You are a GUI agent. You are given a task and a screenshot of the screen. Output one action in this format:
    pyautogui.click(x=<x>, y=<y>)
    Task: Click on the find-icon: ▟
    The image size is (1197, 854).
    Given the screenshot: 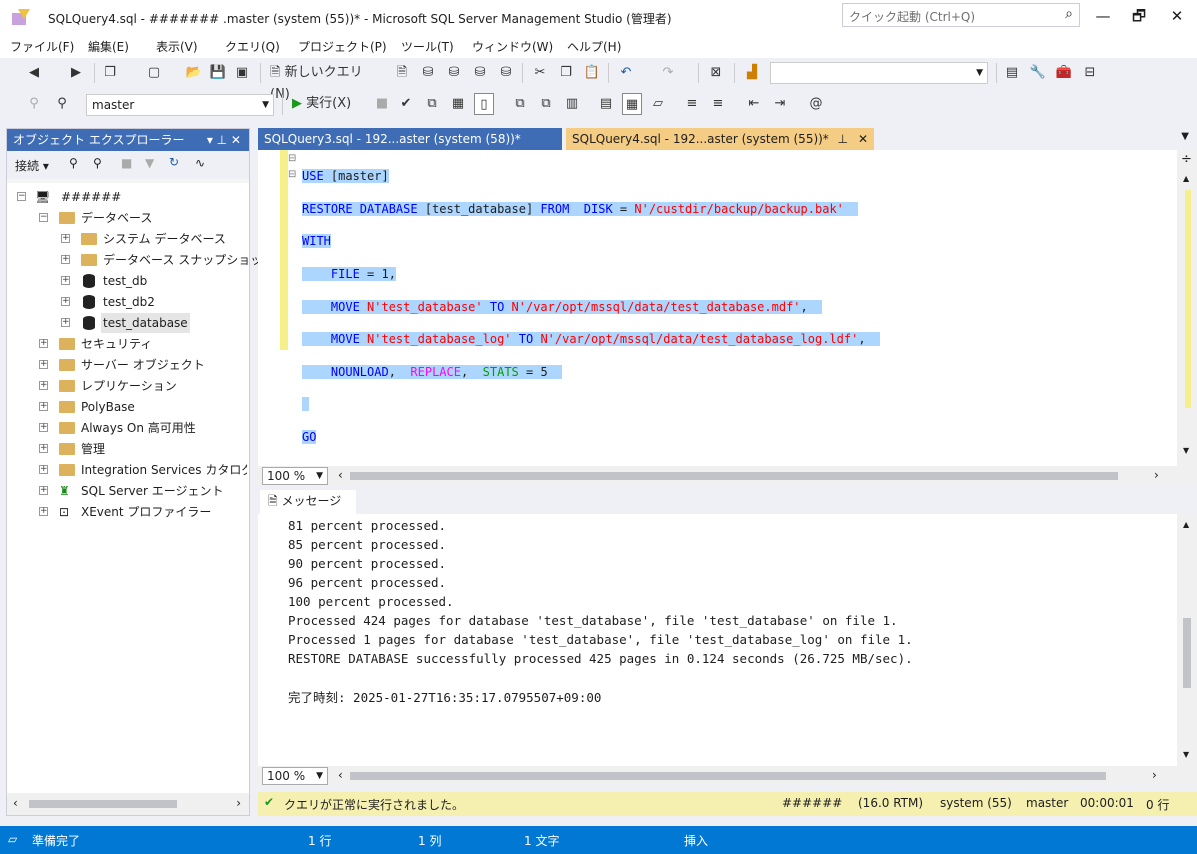 What is the action you would take?
    pyautogui.click(x=752, y=73)
    